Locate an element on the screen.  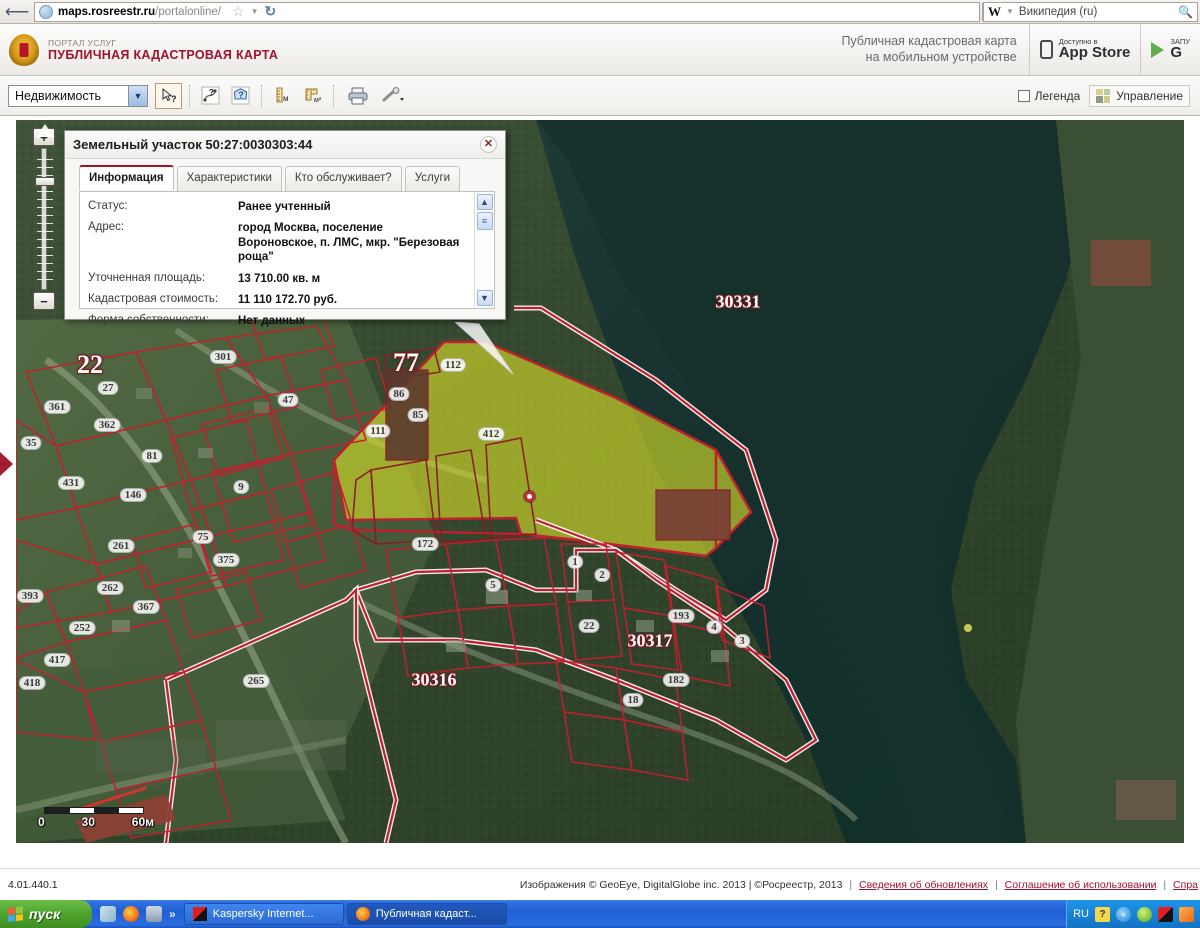
field-value: Ранее учтенный is located at coordinates (284, 207).